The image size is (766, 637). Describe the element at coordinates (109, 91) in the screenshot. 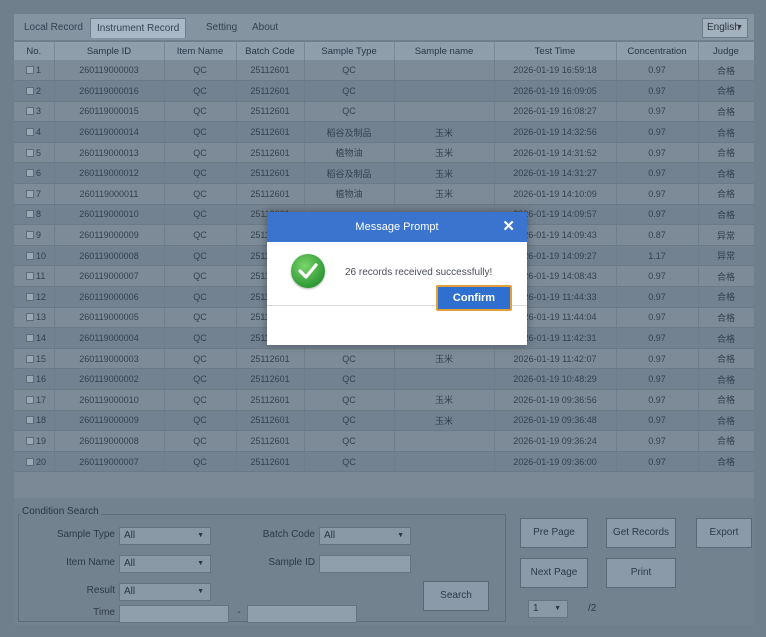

I see `table-cell: 260119000016` at that location.